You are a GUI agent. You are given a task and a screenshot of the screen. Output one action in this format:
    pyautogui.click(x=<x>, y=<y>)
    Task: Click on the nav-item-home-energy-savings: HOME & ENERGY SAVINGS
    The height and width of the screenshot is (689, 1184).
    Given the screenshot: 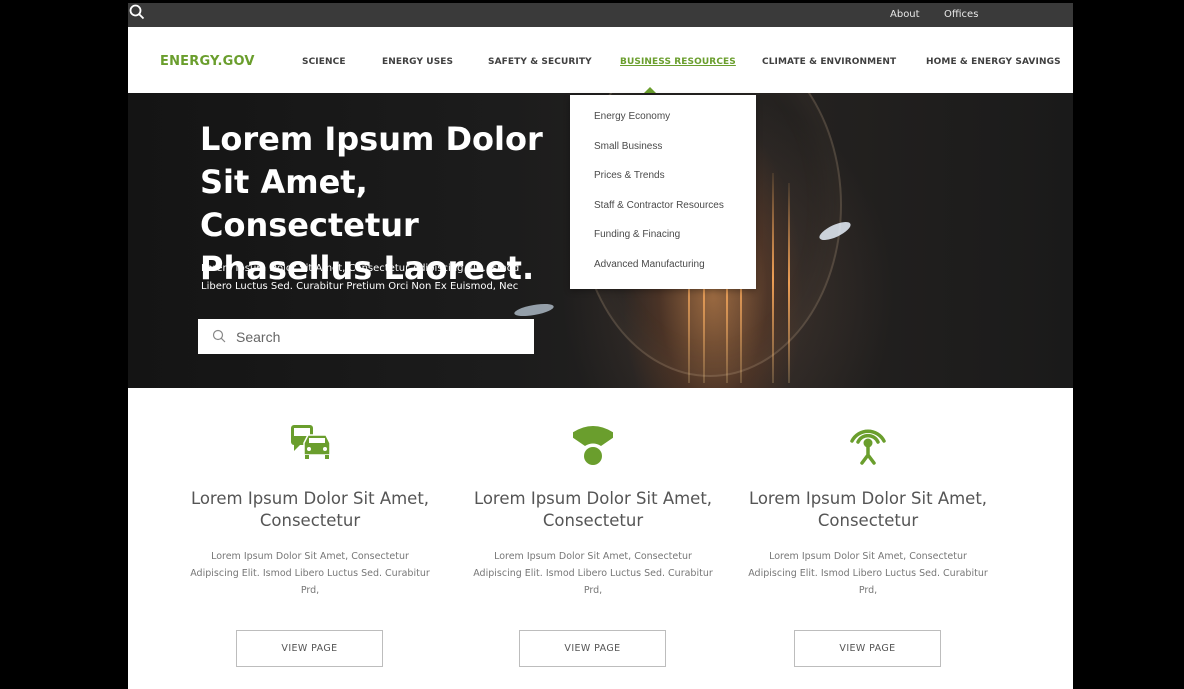 What is the action you would take?
    pyautogui.click(x=993, y=62)
    